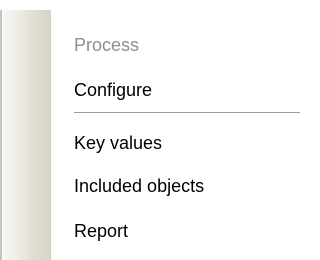 The height and width of the screenshot is (260, 320). I want to click on menu-icon-strip, so click(26, 130).